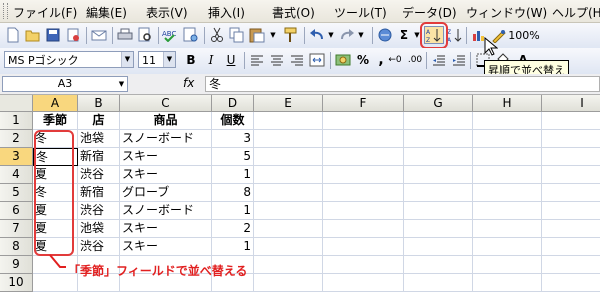 The height and width of the screenshot is (300, 600). I want to click on cell-i2, so click(571, 139).